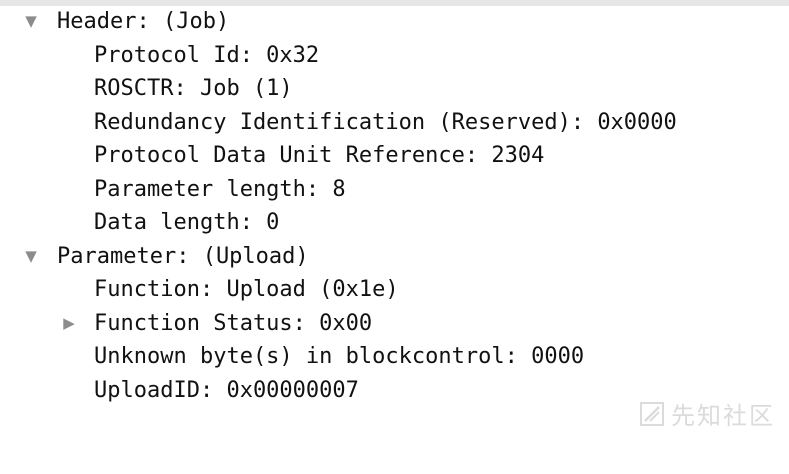  What do you see at coordinates (143, 21) in the screenshot?
I see `tree-node-label: Header: (Job)` at bounding box center [143, 21].